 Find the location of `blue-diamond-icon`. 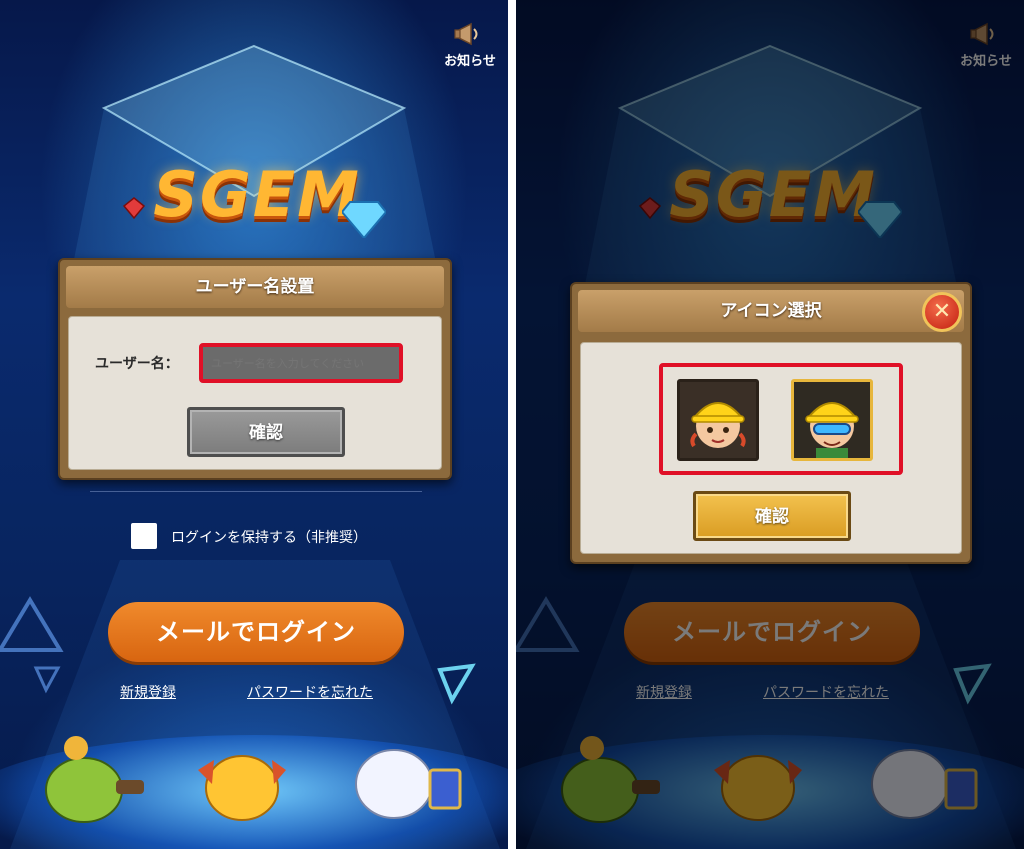

blue-diamond-icon is located at coordinates (364, 219).